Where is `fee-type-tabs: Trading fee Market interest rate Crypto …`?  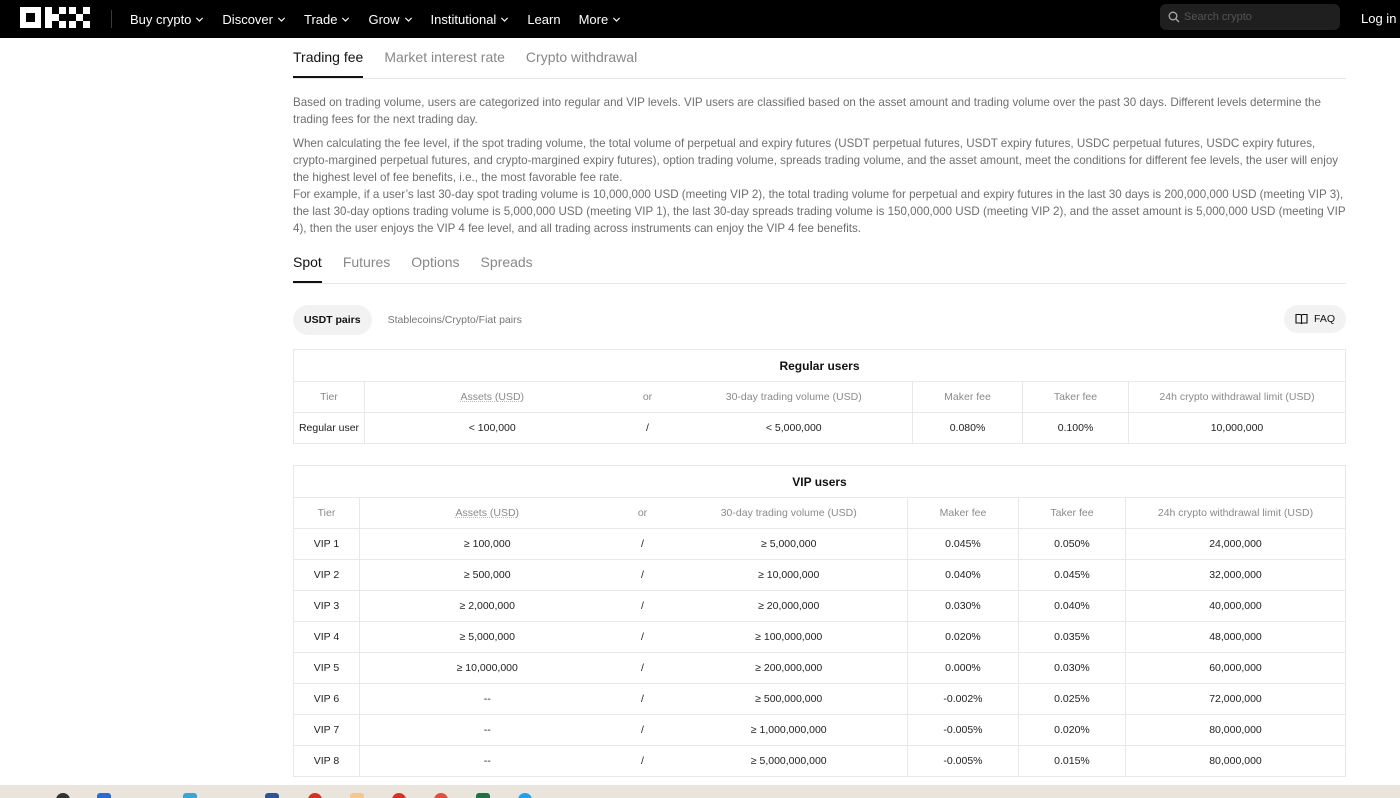
fee-type-tabs: Trading fee Market interest rate Crypto … is located at coordinates (819, 58).